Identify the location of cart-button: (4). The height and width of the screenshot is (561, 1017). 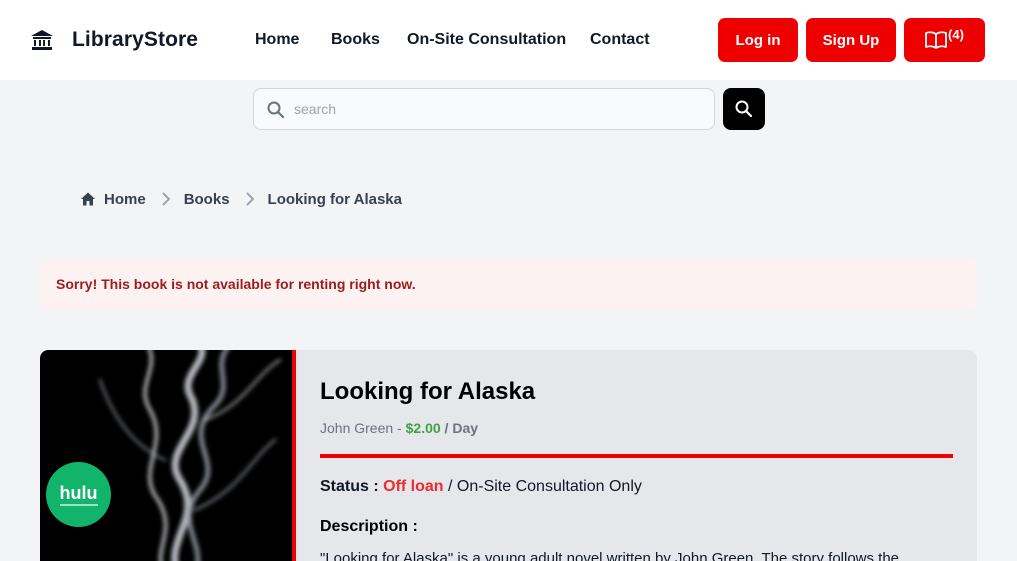
(944, 40).